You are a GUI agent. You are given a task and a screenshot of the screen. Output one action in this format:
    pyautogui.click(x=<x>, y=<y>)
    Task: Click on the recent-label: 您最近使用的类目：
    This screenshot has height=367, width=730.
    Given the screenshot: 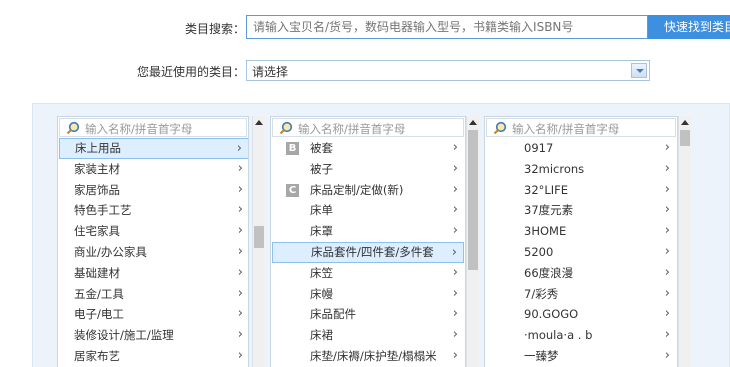 What is the action you would take?
    pyautogui.click(x=191, y=72)
    